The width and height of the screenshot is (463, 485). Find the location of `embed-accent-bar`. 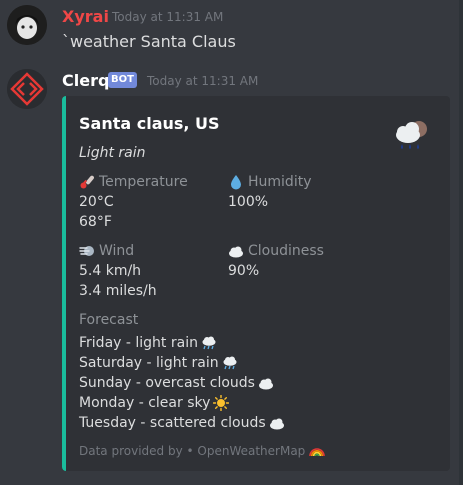

embed-accent-bar is located at coordinates (64, 283).